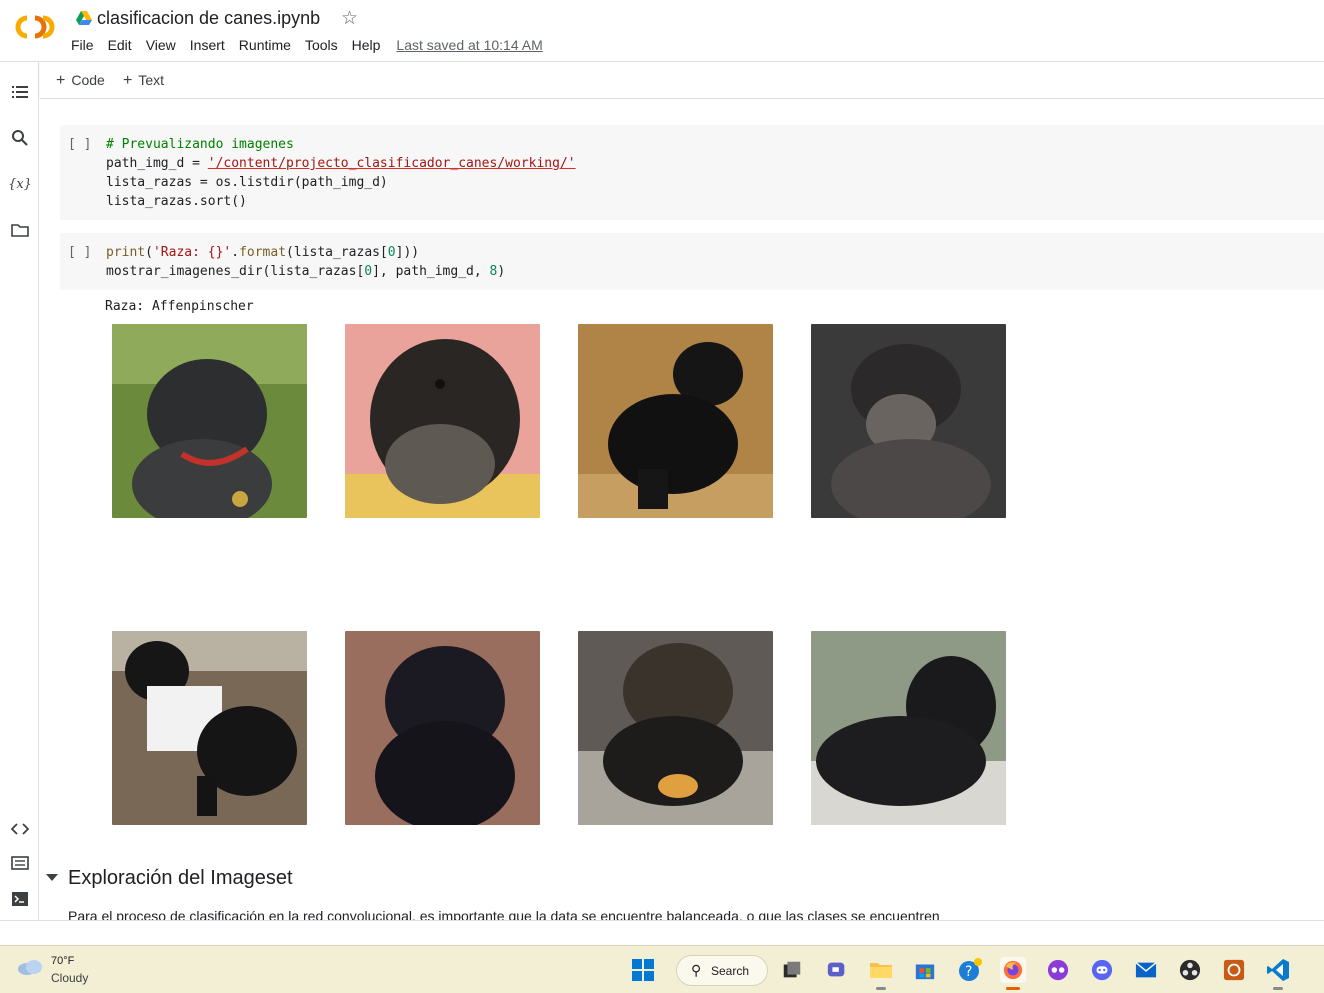 This screenshot has height=993, width=1324. What do you see at coordinates (1013, 973) in the screenshot?
I see `firefox-icon` at bounding box center [1013, 973].